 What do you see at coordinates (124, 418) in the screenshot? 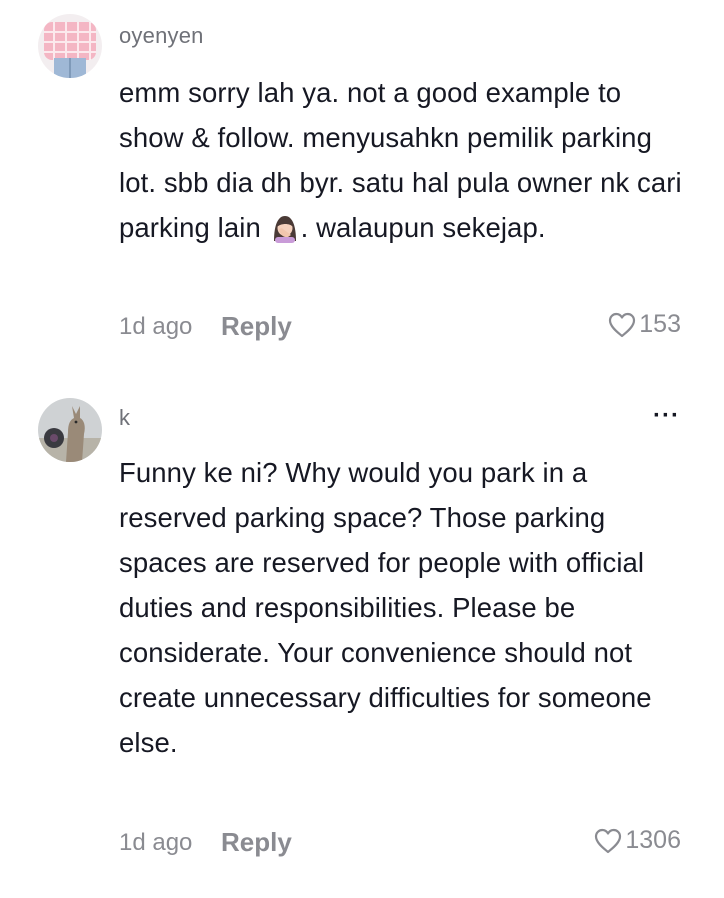
I see `username: k` at bounding box center [124, 418].